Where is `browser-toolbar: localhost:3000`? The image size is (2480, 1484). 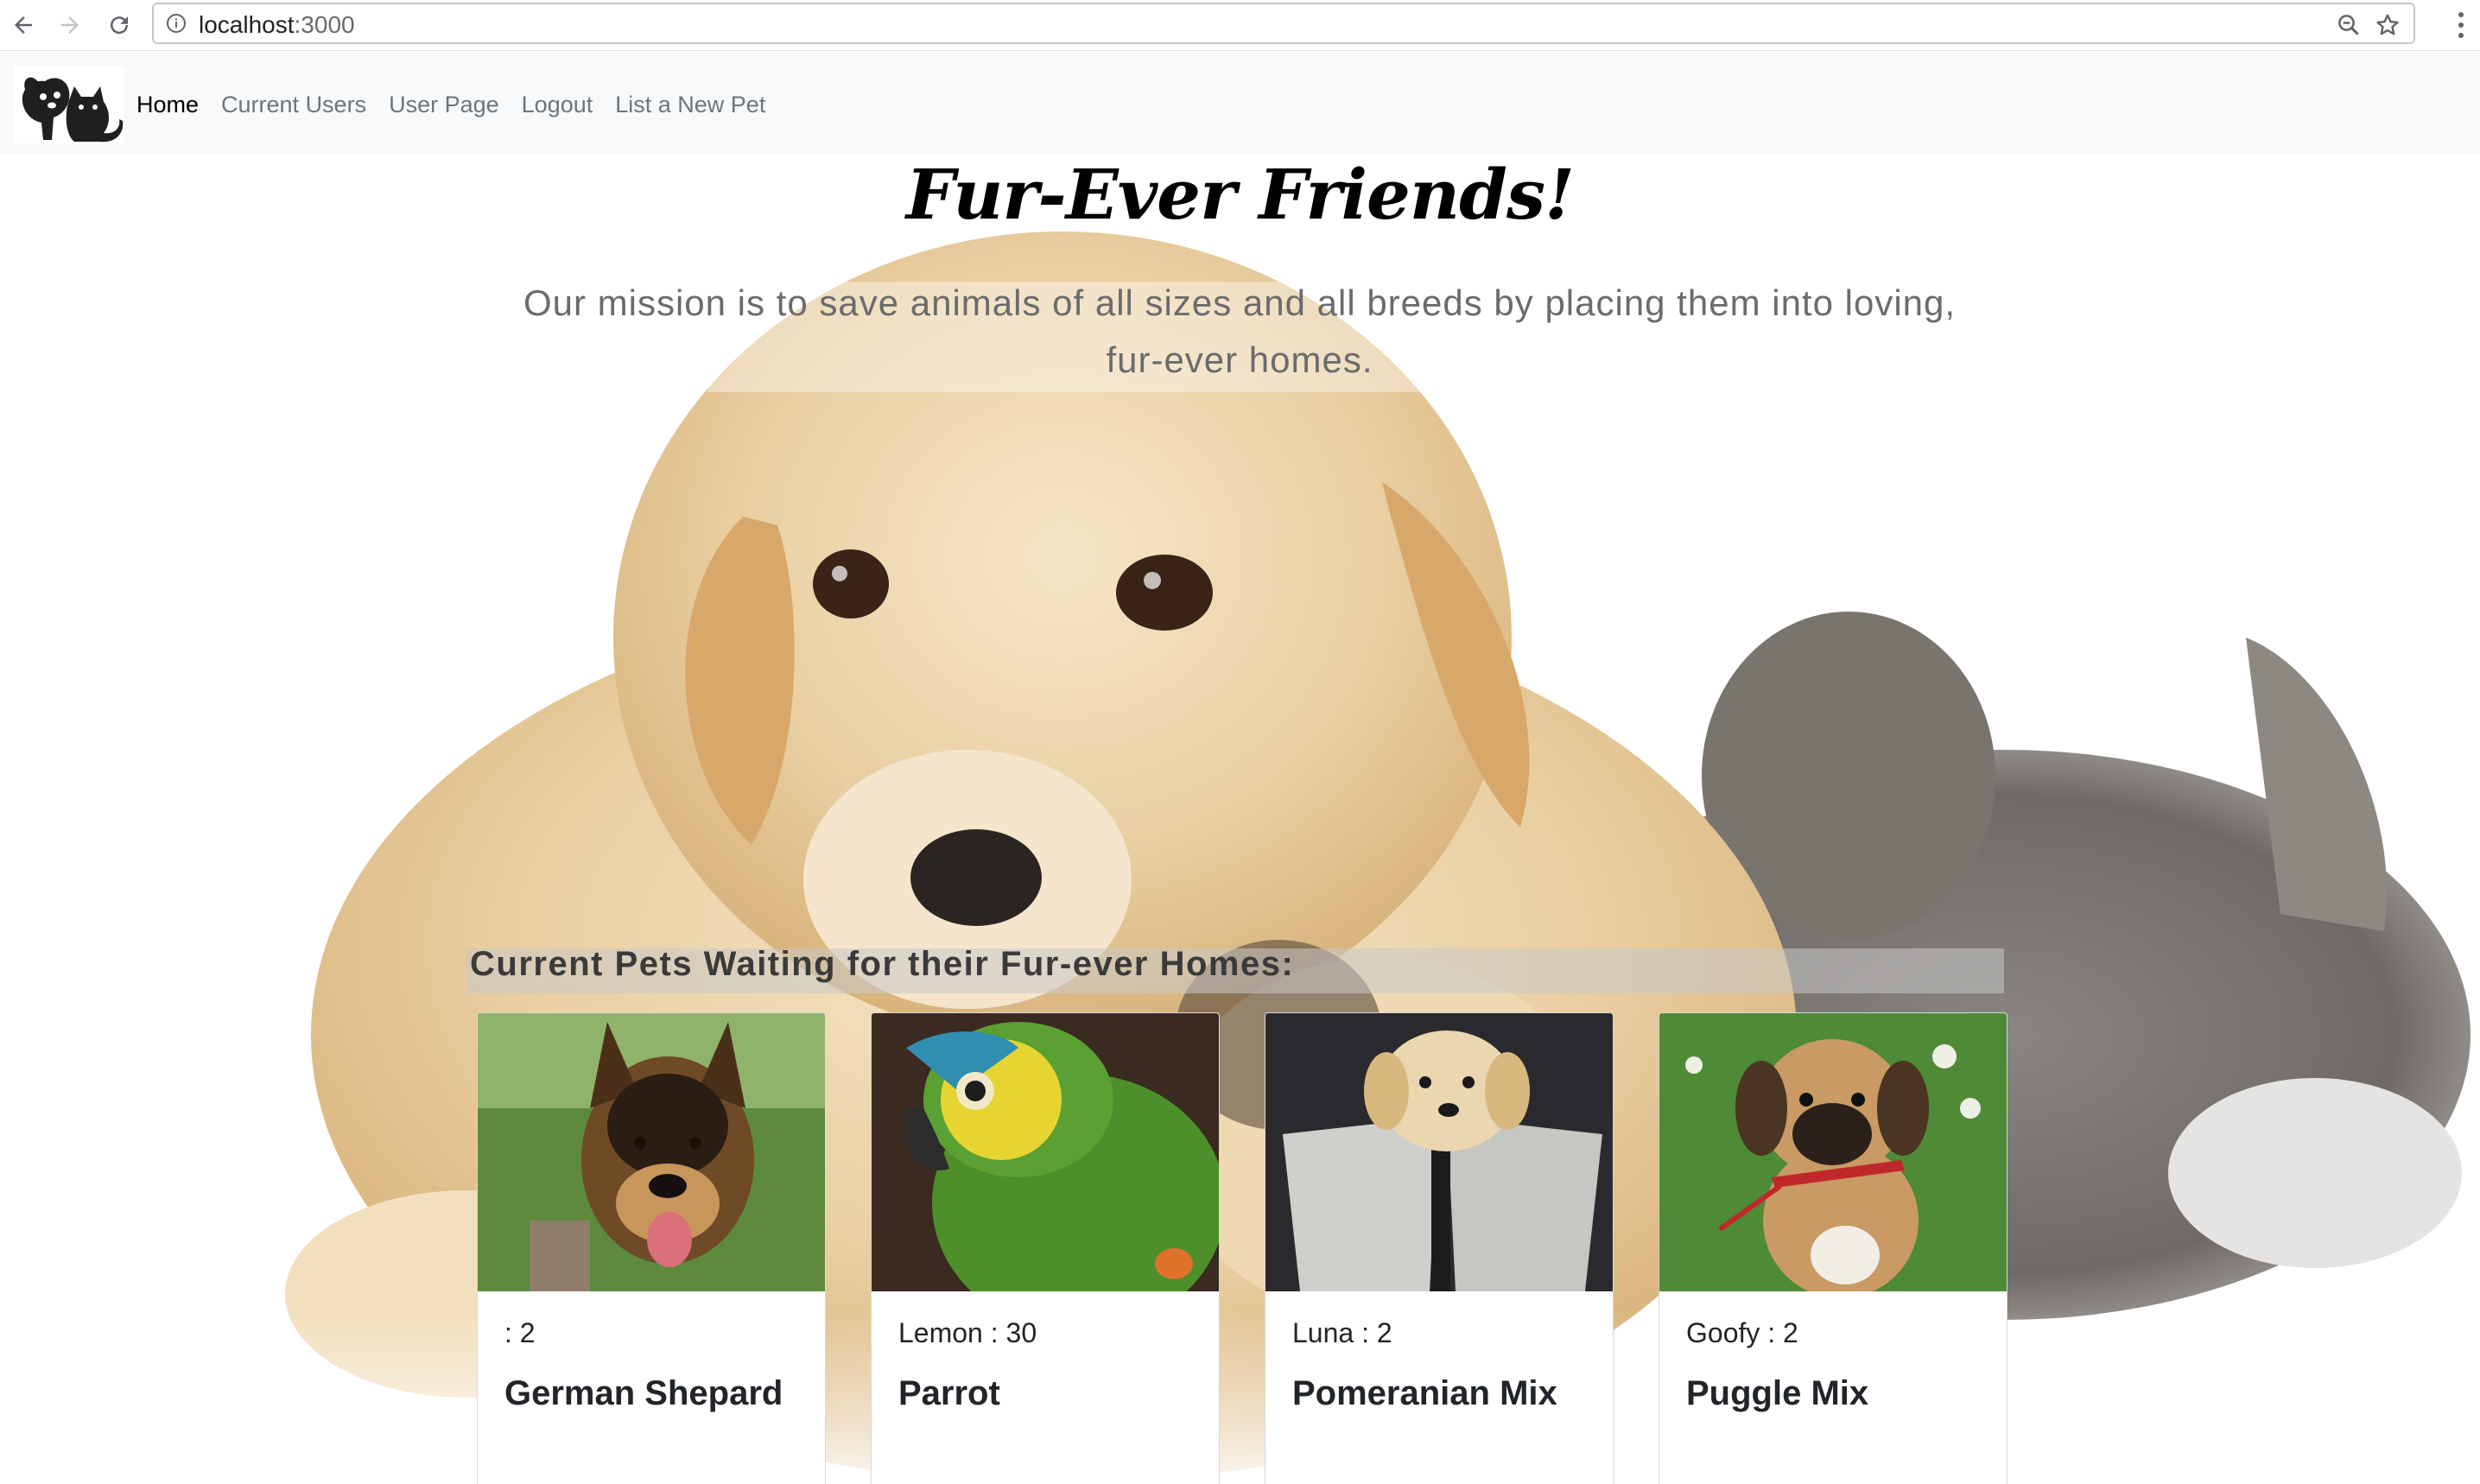 browser-toolbar: localhost:3000 is located at coordinates (1240, 25).